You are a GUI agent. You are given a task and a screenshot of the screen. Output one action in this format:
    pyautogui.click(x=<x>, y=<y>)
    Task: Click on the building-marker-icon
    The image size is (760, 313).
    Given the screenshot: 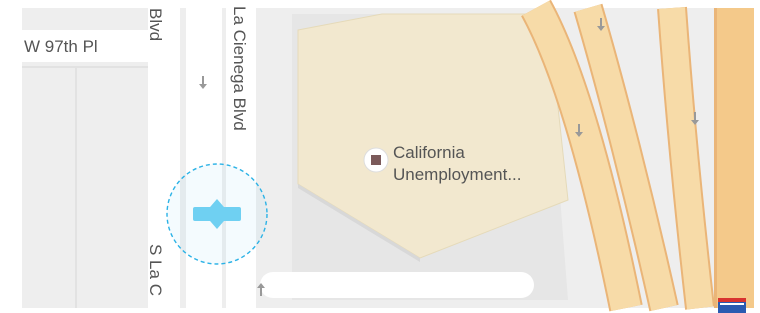 What is the action you would take?
    pyautogui.click(x=376, y=160)
    